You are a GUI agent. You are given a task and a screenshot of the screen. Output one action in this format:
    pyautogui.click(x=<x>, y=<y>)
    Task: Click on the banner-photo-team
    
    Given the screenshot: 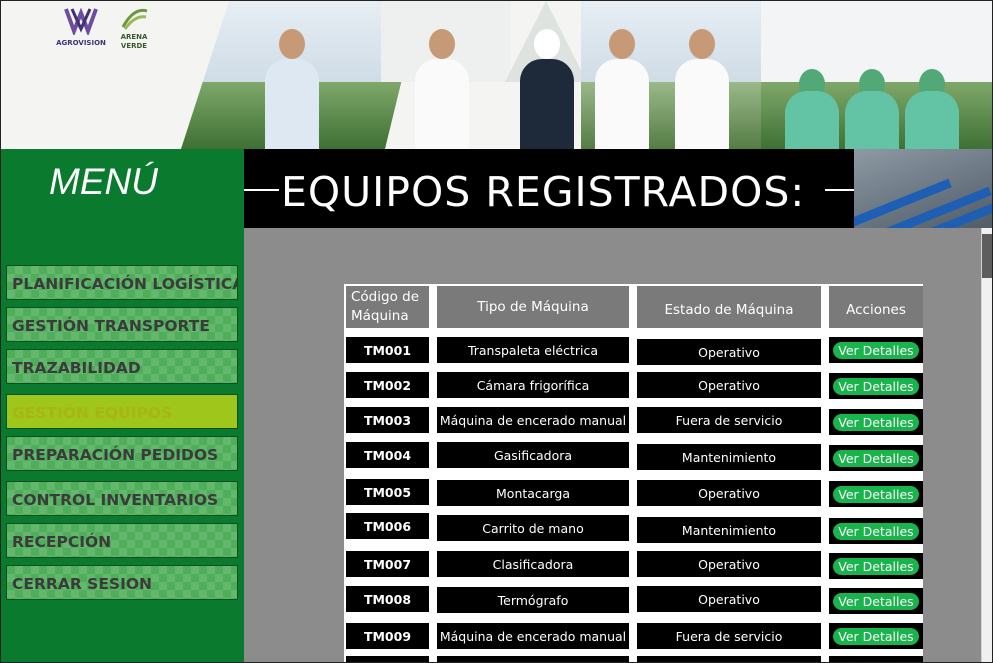 What is the action you would take?
    pyautogui.click(x=681, y=75)
    